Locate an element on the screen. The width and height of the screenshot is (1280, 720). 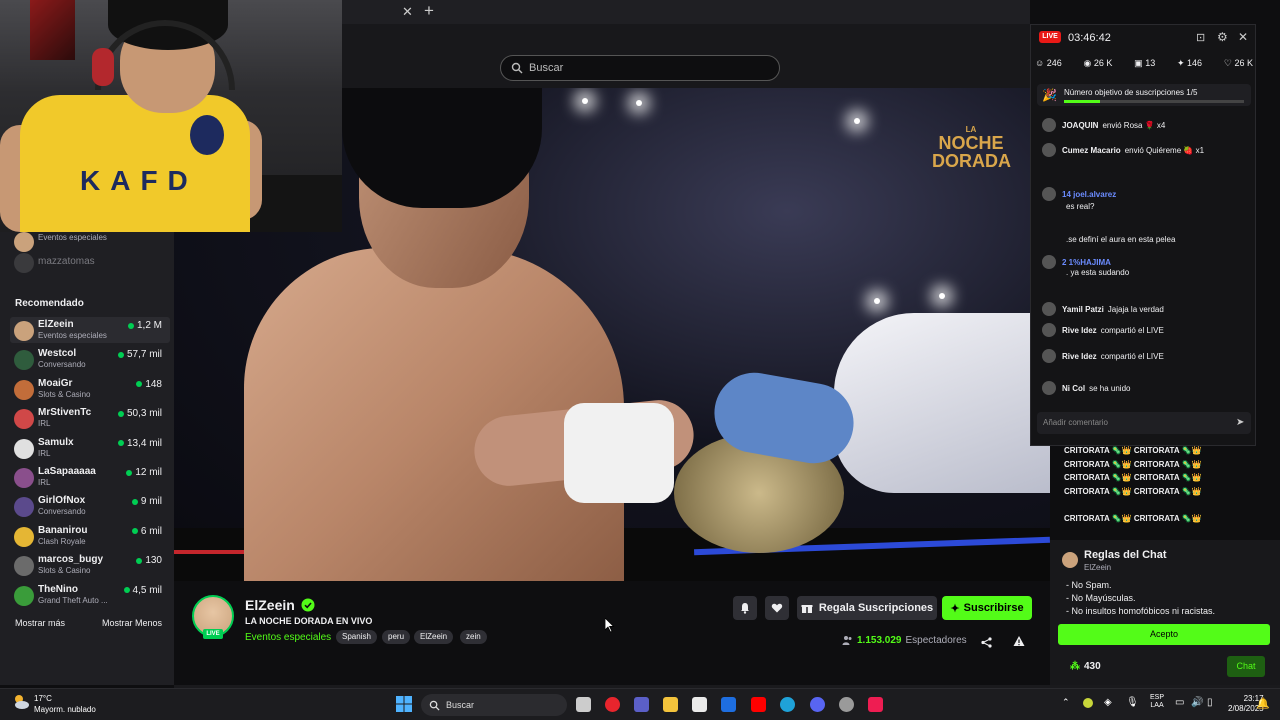
show-more-link: Mostrar más is located at coordinates (40, 623).